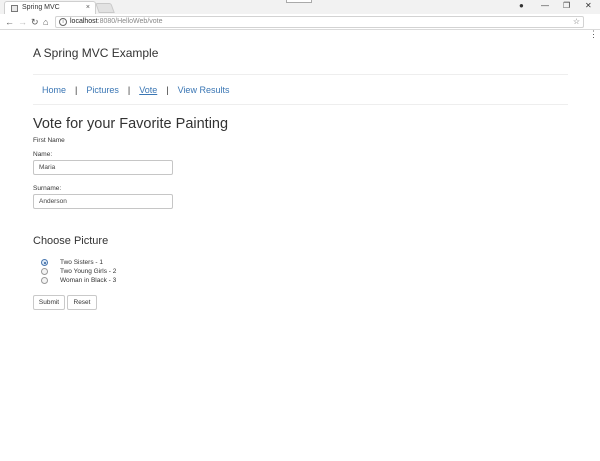 The image size is (600, 461). What do you see at coordinates (102, 90) in the screenshot?
I see `nav-pictures-link: Pictures` at bounding box center [102, 90].